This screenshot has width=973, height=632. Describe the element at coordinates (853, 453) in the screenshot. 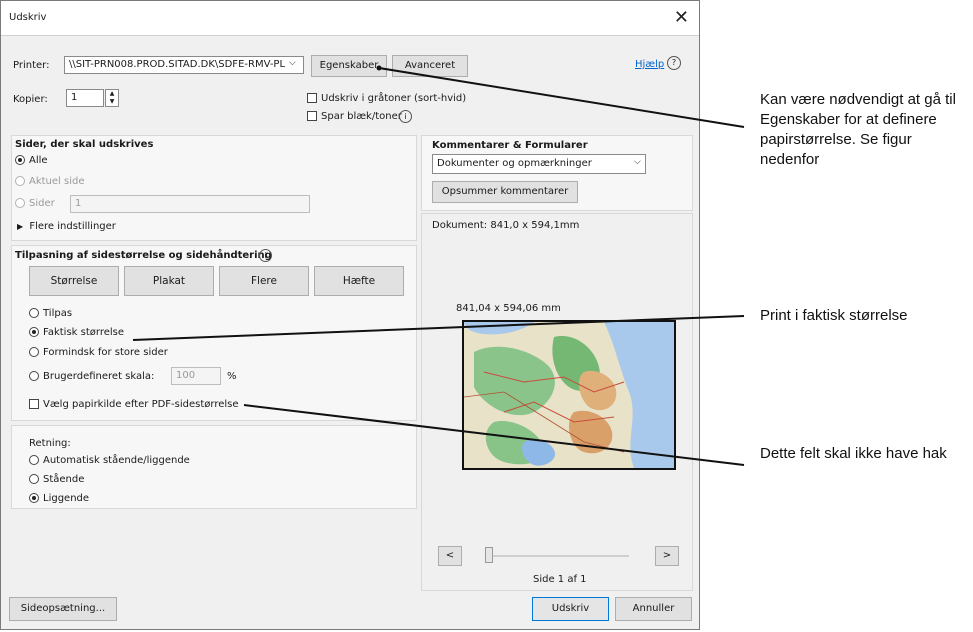

I see `annotation-paper-source: Dette felt skal ikke have hak` at that location.